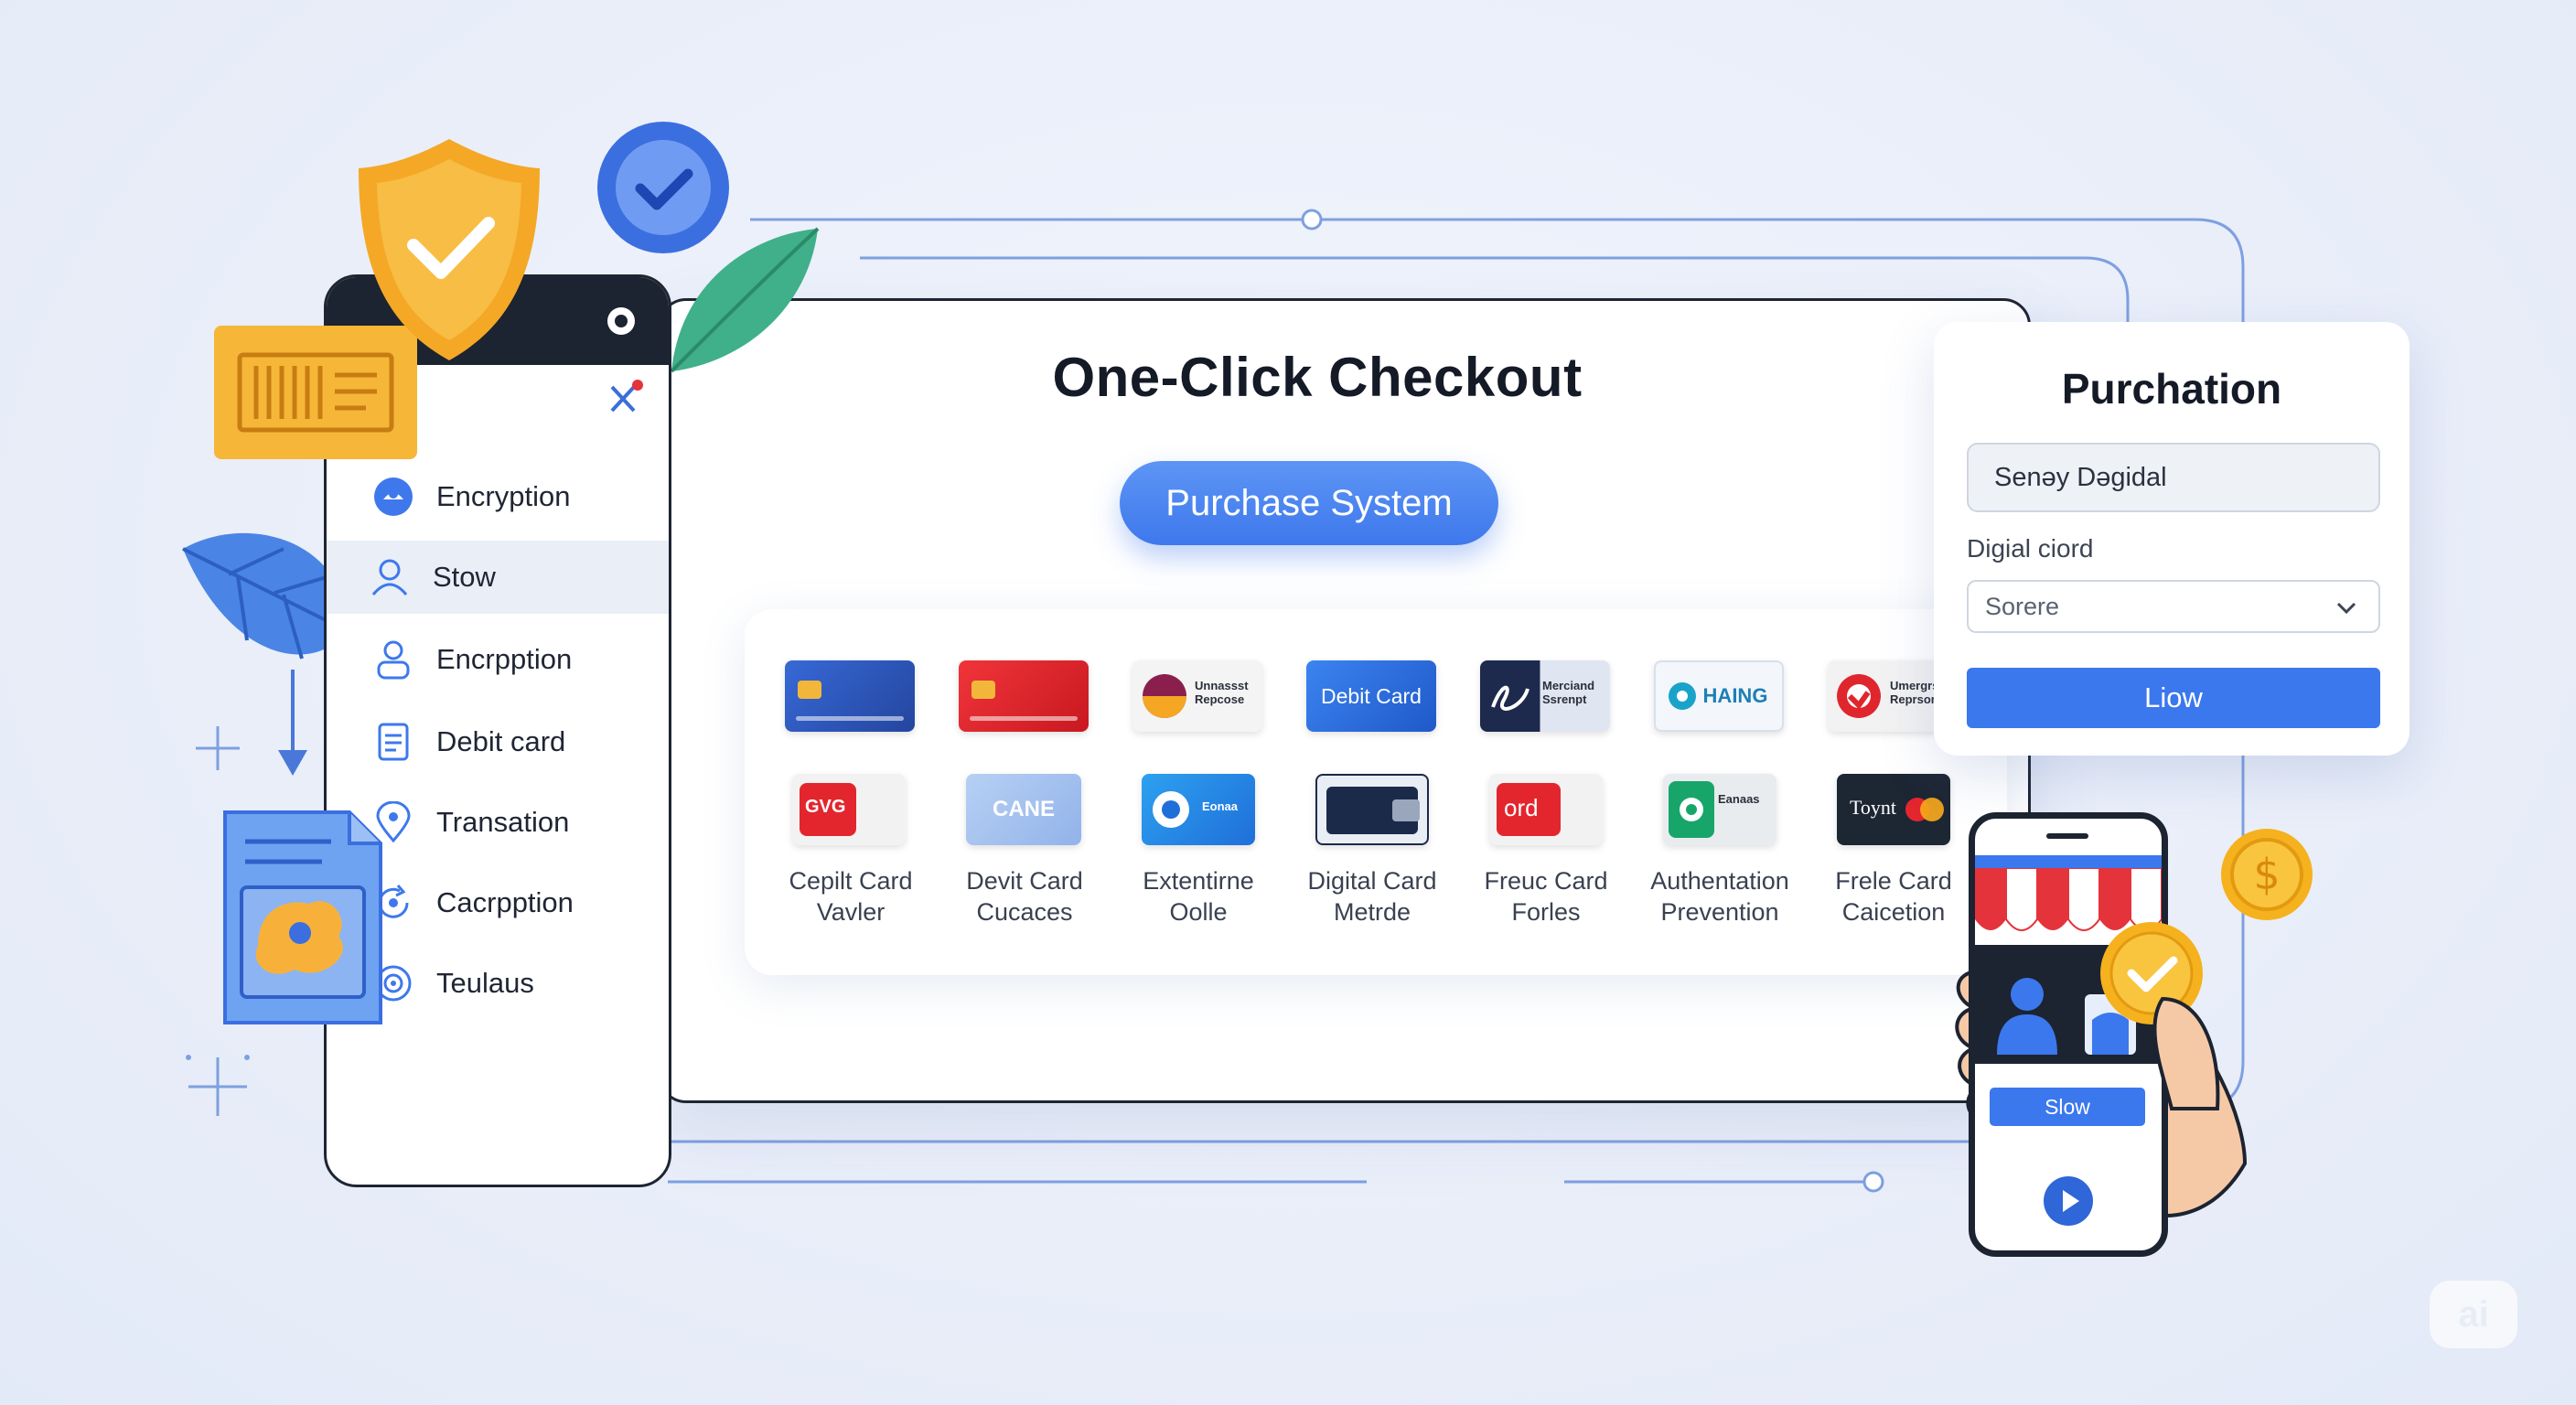 The image size is (2576, 1405). Describe the element at coordinates (2027, 1017) in the screenshot. I see `customer-icon` at that location.